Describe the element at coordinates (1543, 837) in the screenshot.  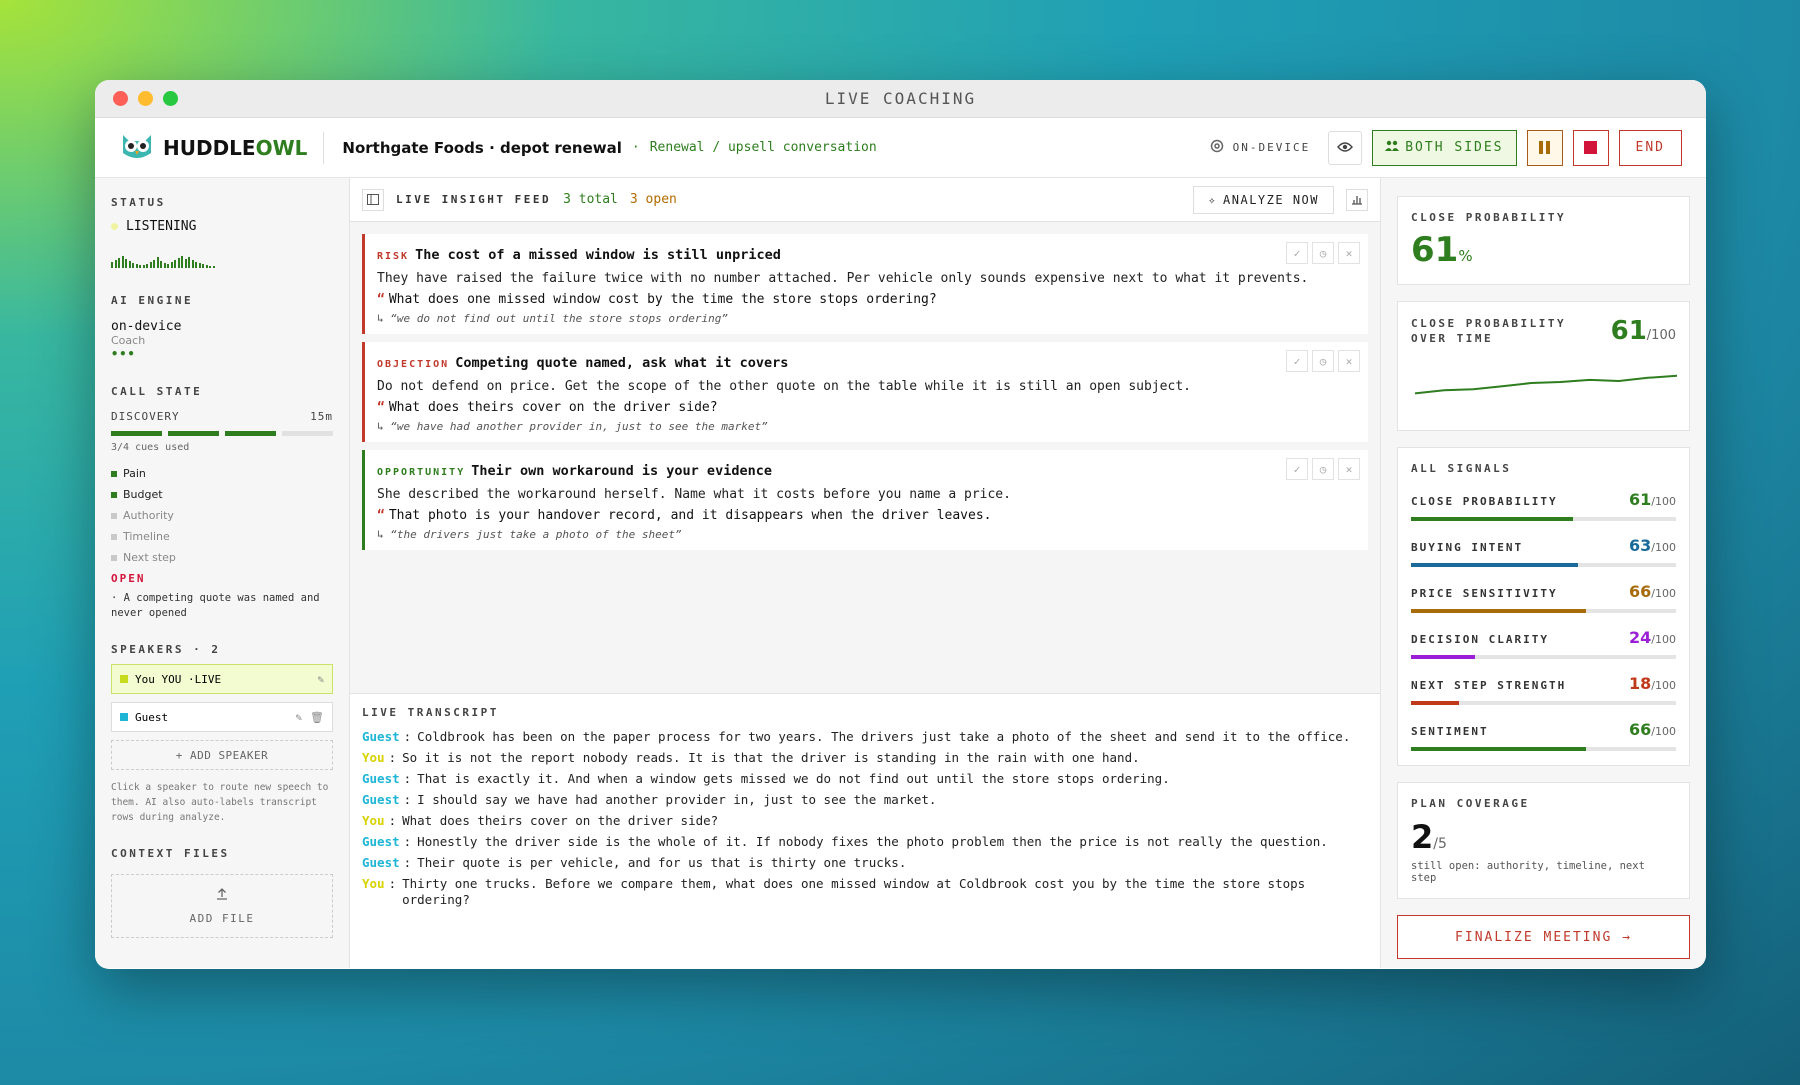
I see `plan-value: 2/5` at that location.